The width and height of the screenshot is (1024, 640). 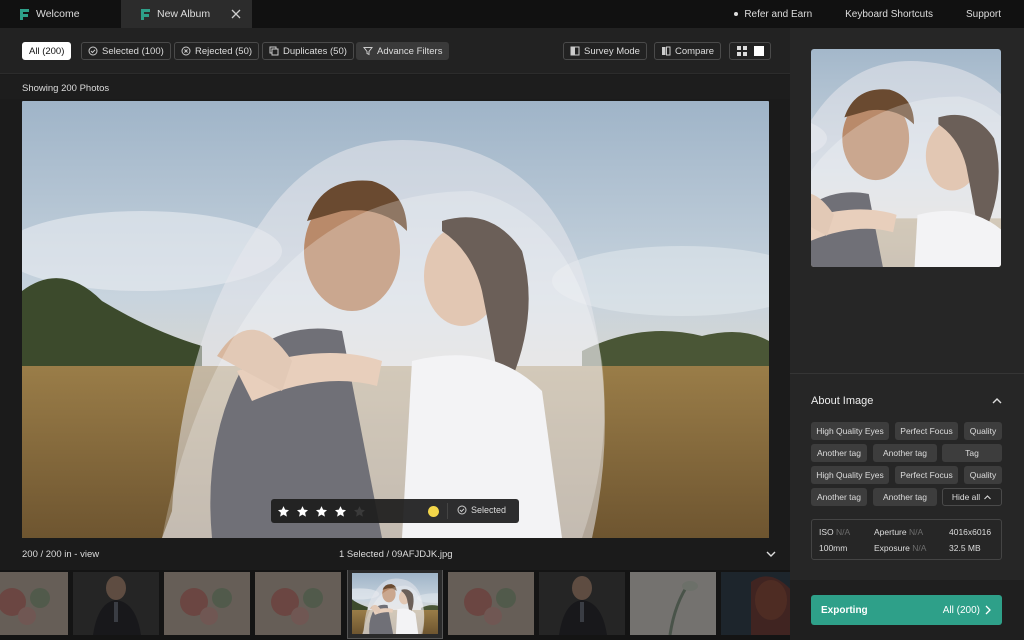 I want to click on compare-icon, so click(x=666, y=51).